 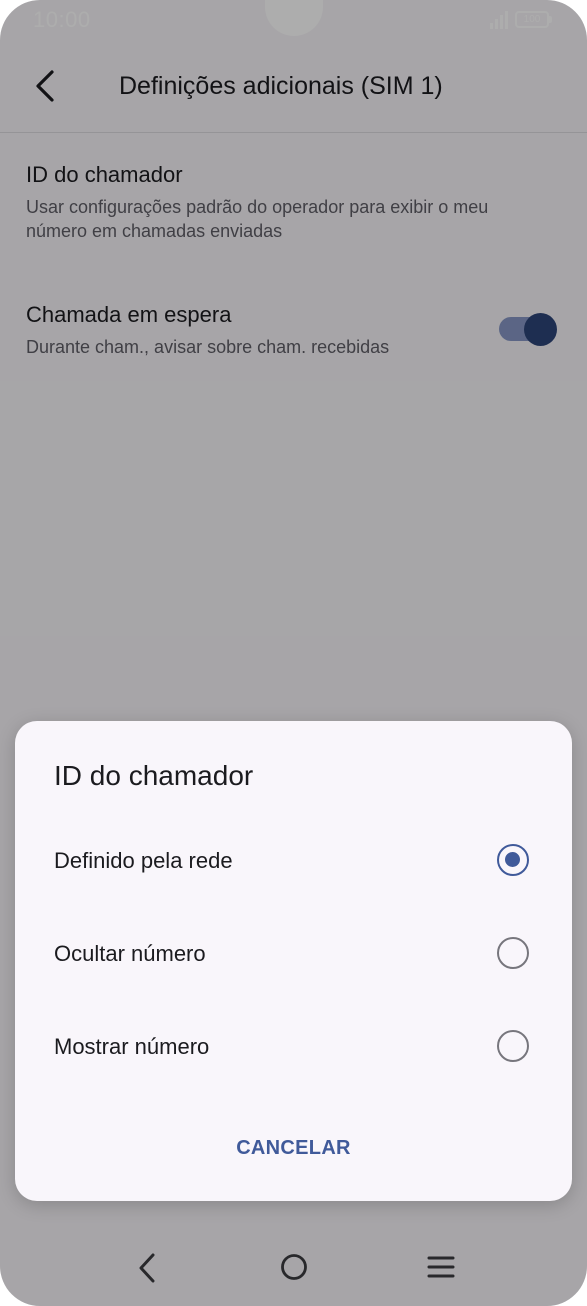 What do you see at coordinates (293, 1148) in the screenshot?
I see `cancel-button: CANCELAR` at bounding box center [293, 1148].